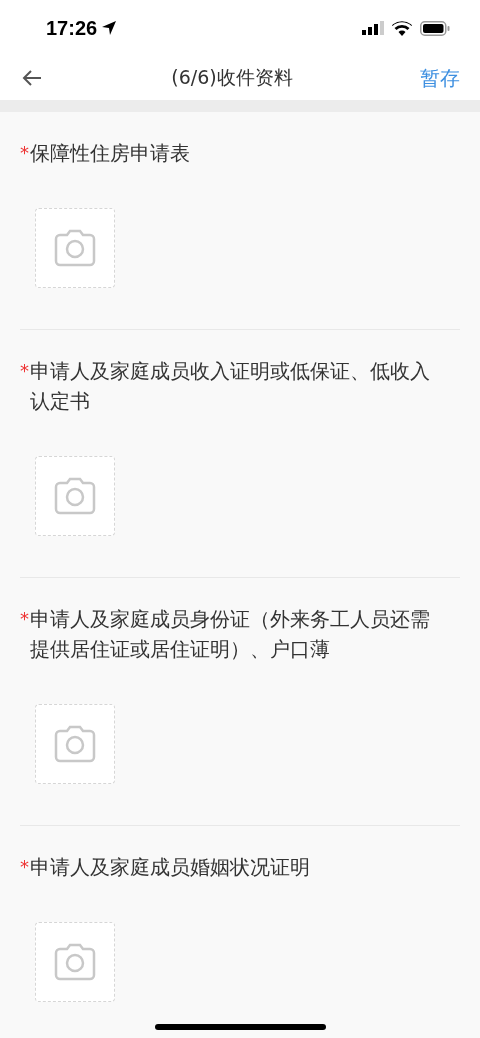 This screenshot has width=480, height=1038. I want to click on signal-icon, so click(373, 28).